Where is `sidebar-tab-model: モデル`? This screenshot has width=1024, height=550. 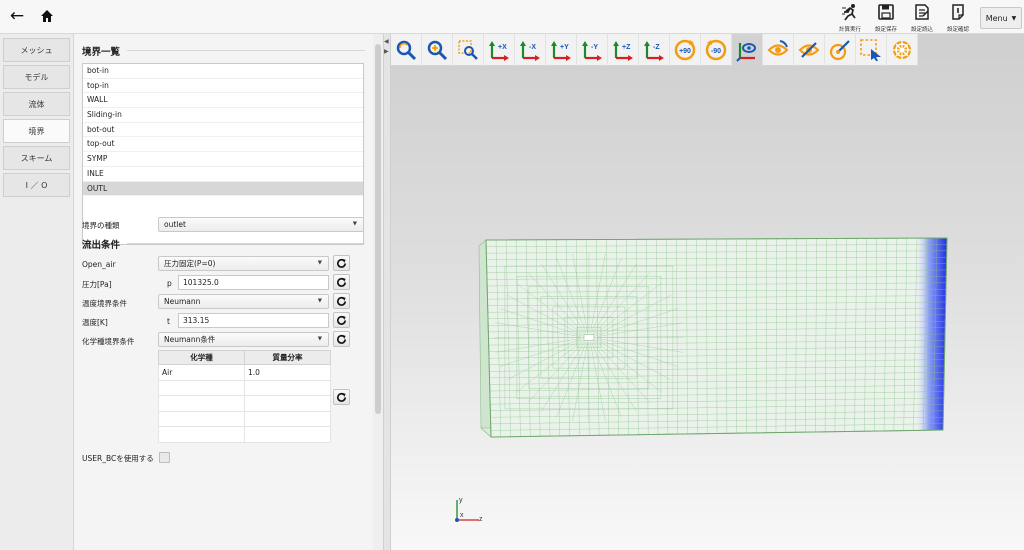
sidebar-tab-model: モデル is located at coordinates (36, 77).